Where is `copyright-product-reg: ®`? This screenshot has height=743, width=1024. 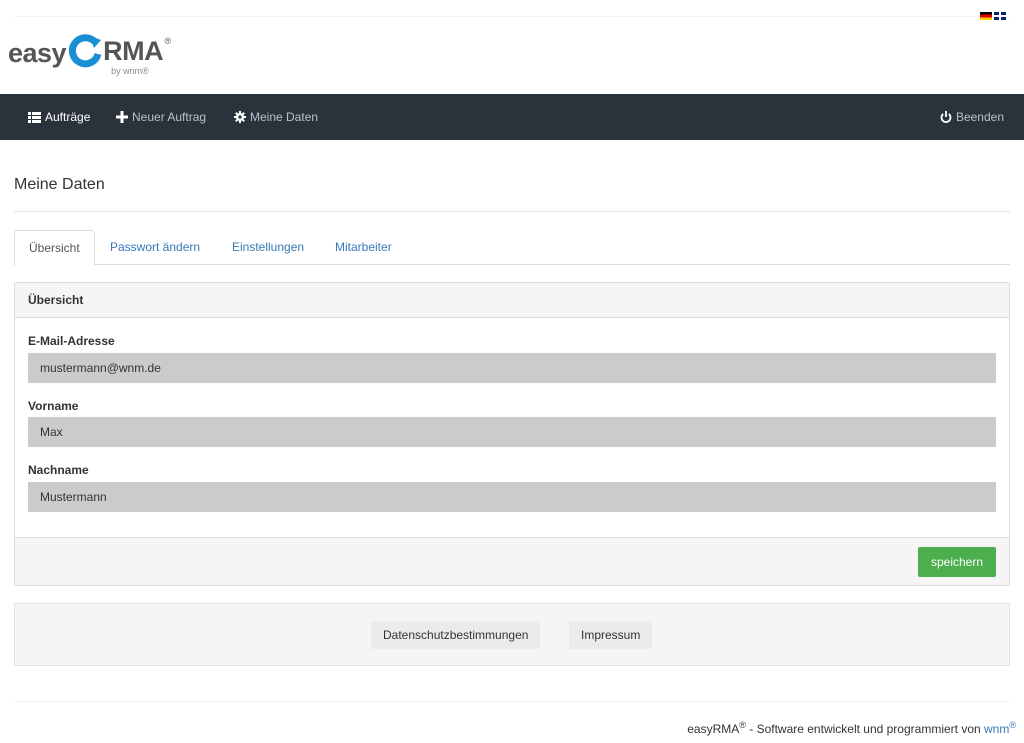
copyright-product-reg: ® is located at coordinates (742, 725).